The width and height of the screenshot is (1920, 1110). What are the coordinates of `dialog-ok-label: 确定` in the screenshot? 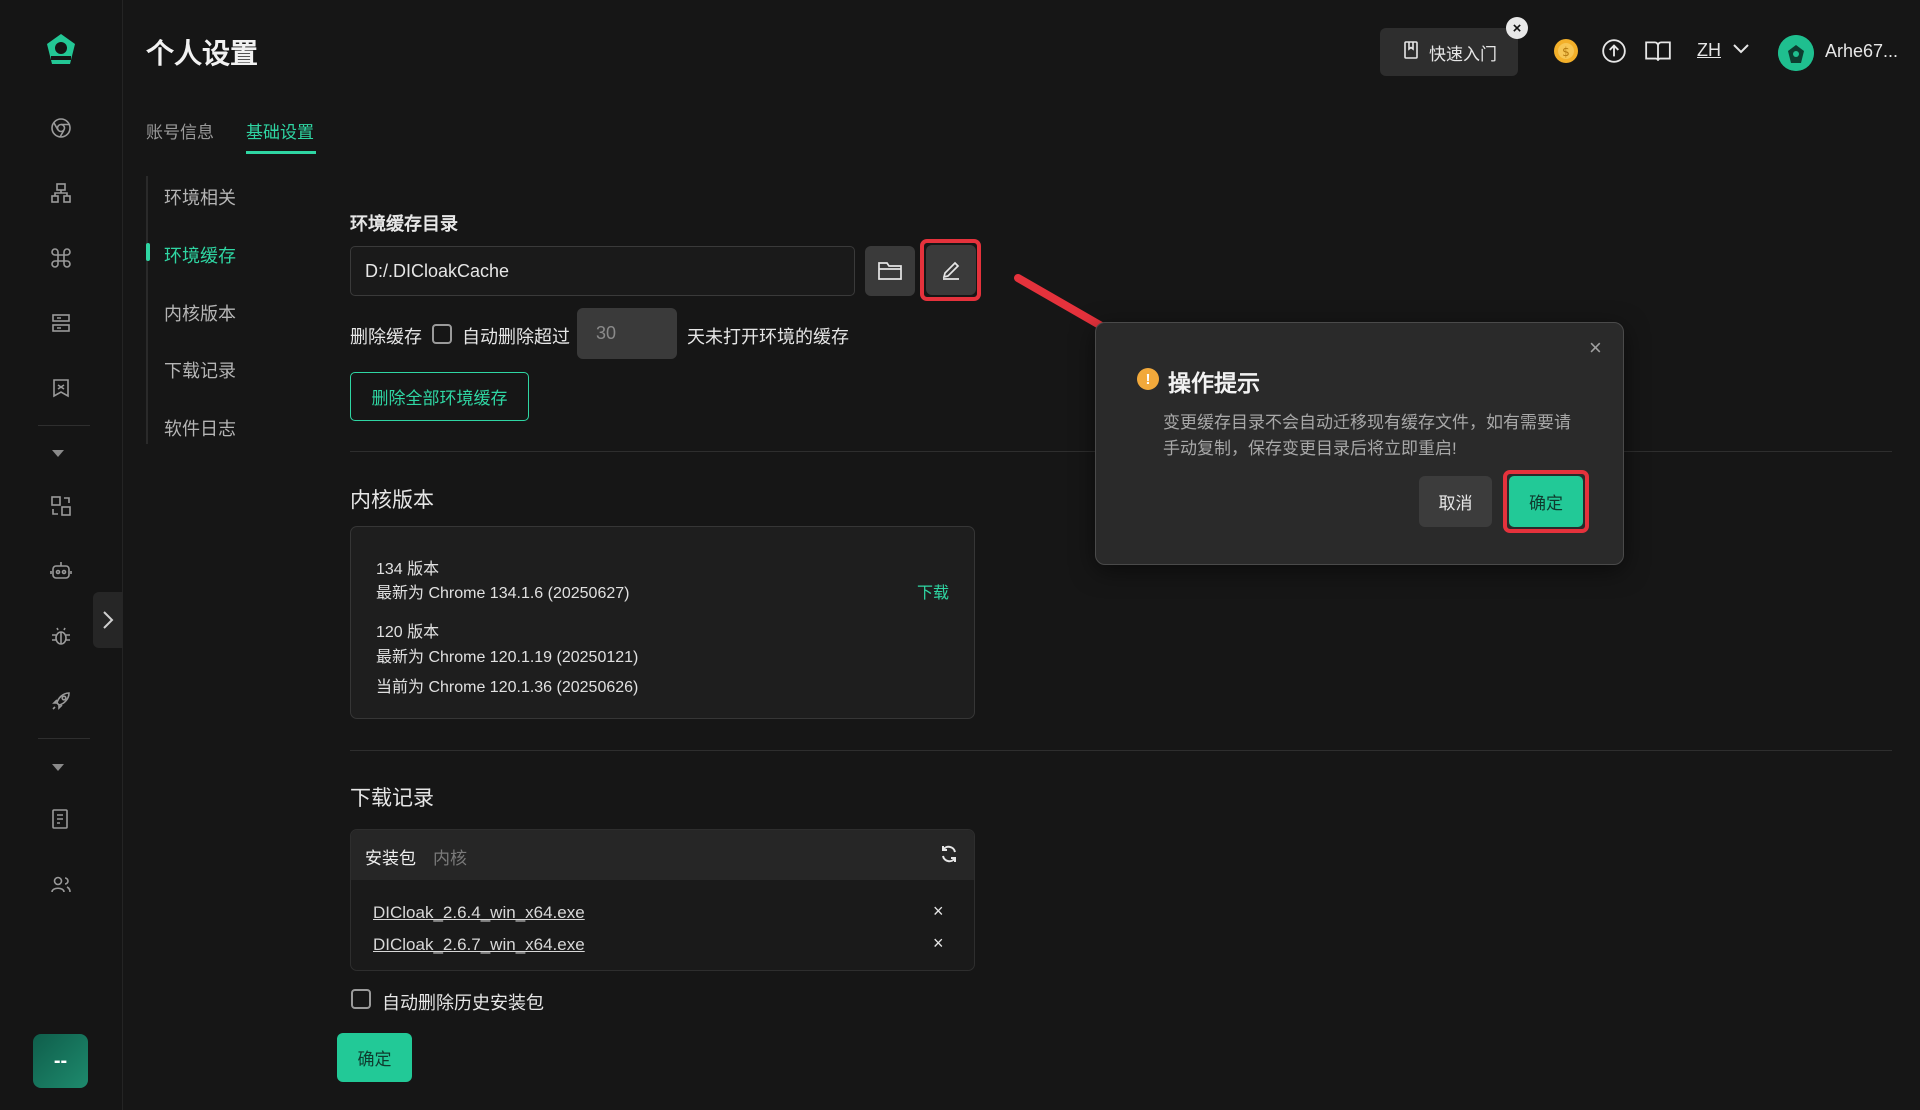 It's located at (1546, 503).